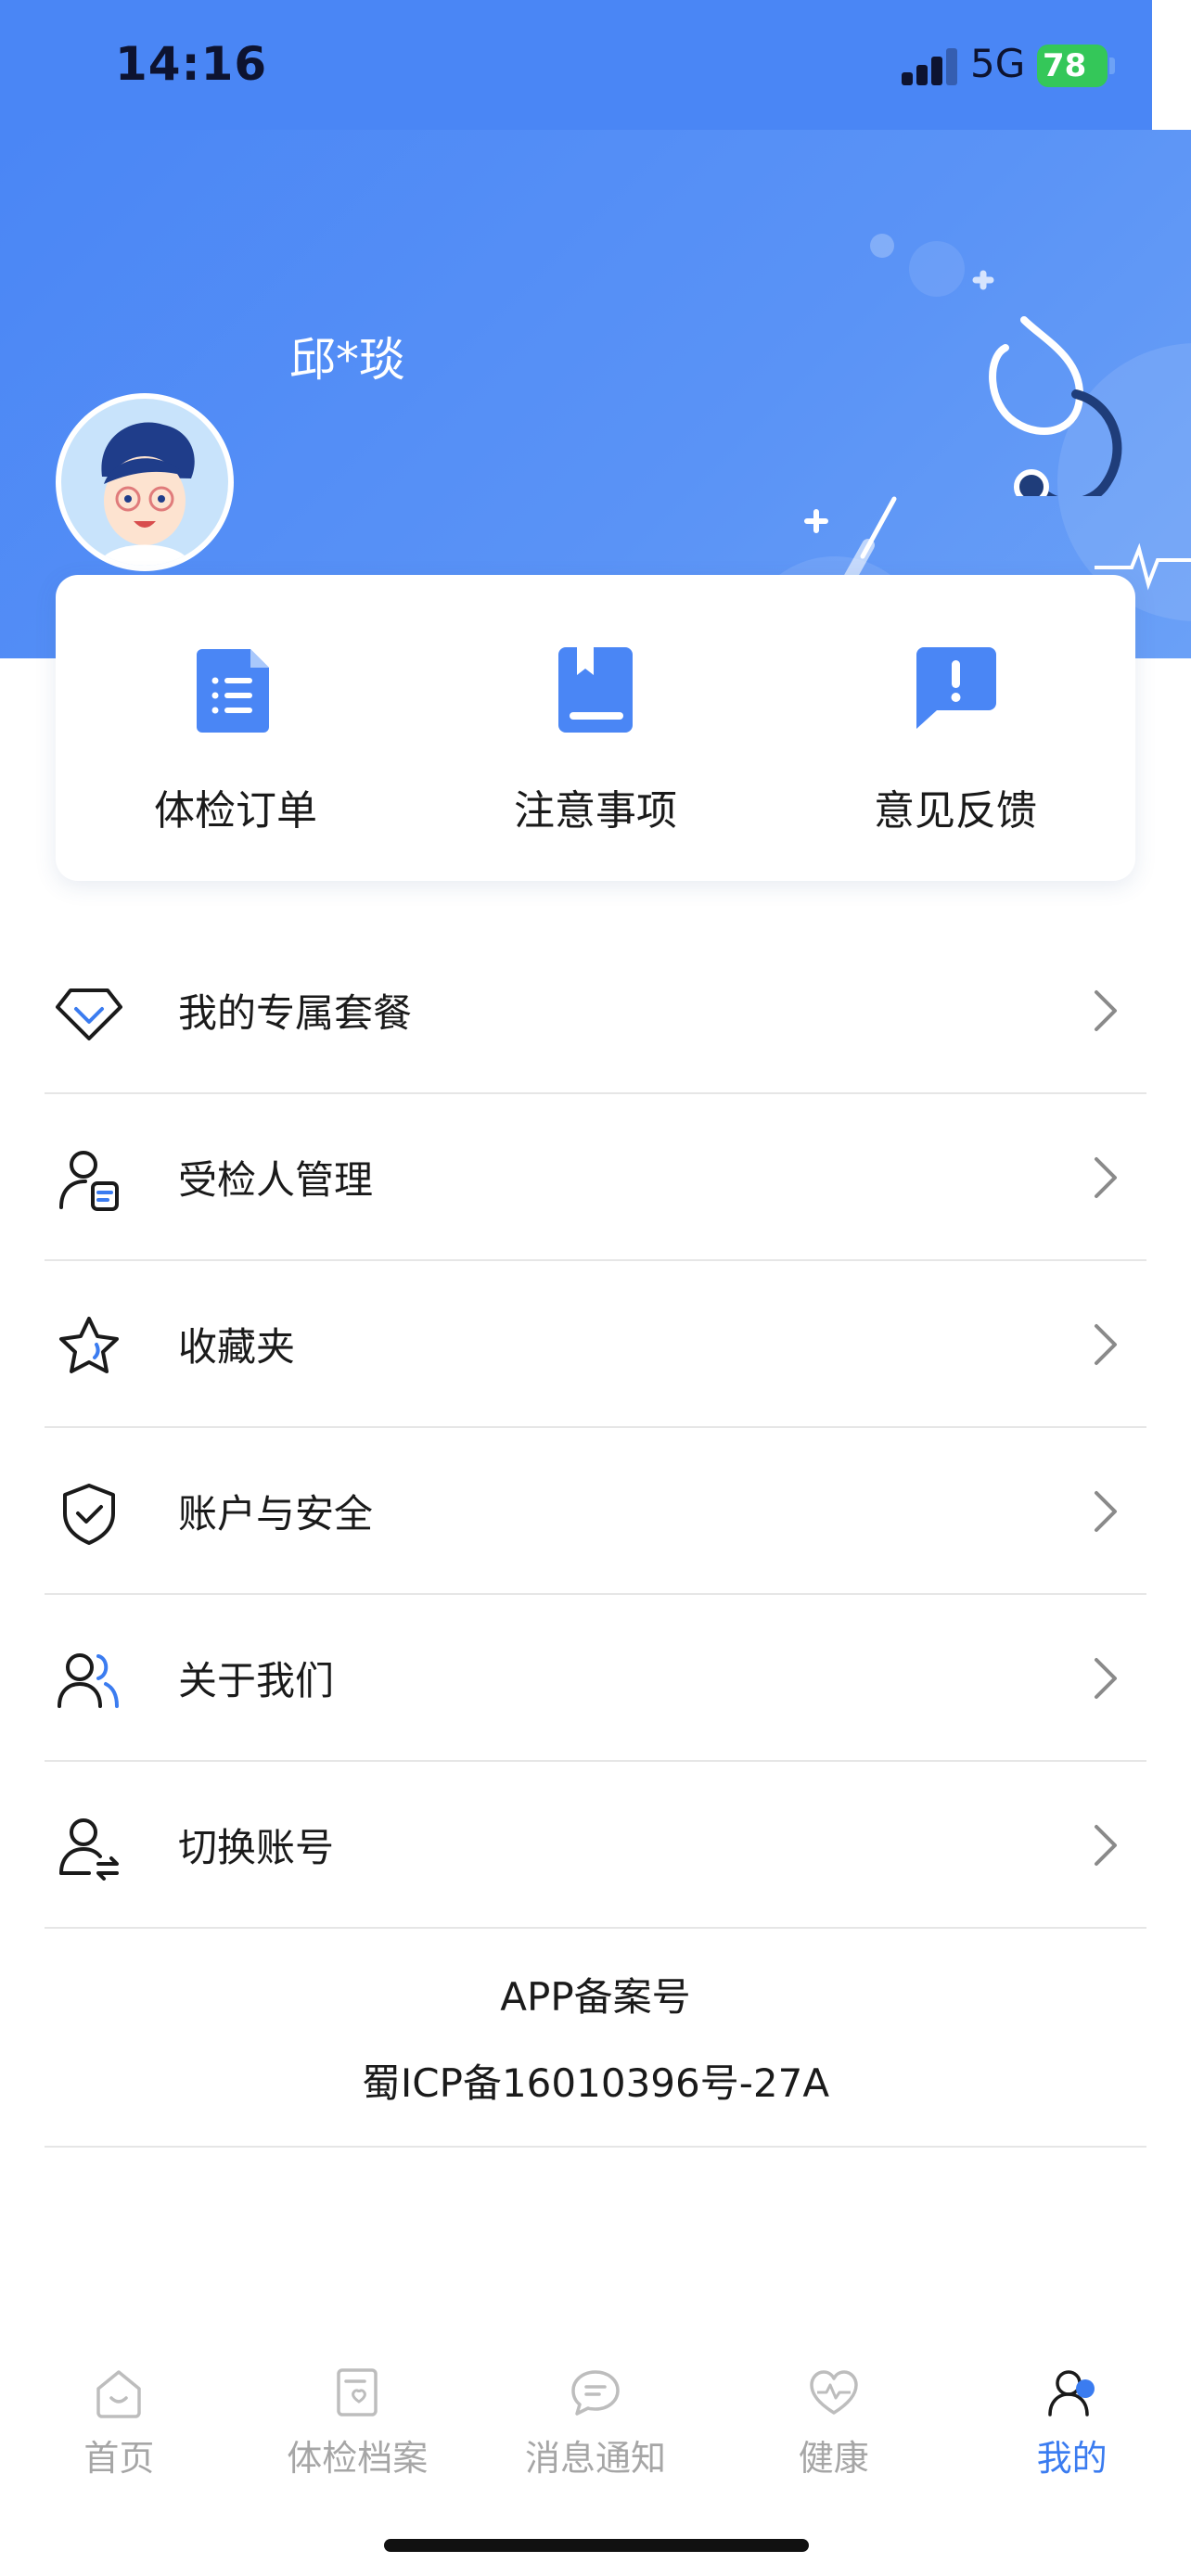 The image size is (1191, 2576). I want to click on home-icon, so click(119, 2394).